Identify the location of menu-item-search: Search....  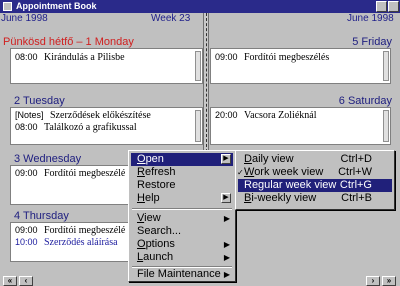
(182, 231).